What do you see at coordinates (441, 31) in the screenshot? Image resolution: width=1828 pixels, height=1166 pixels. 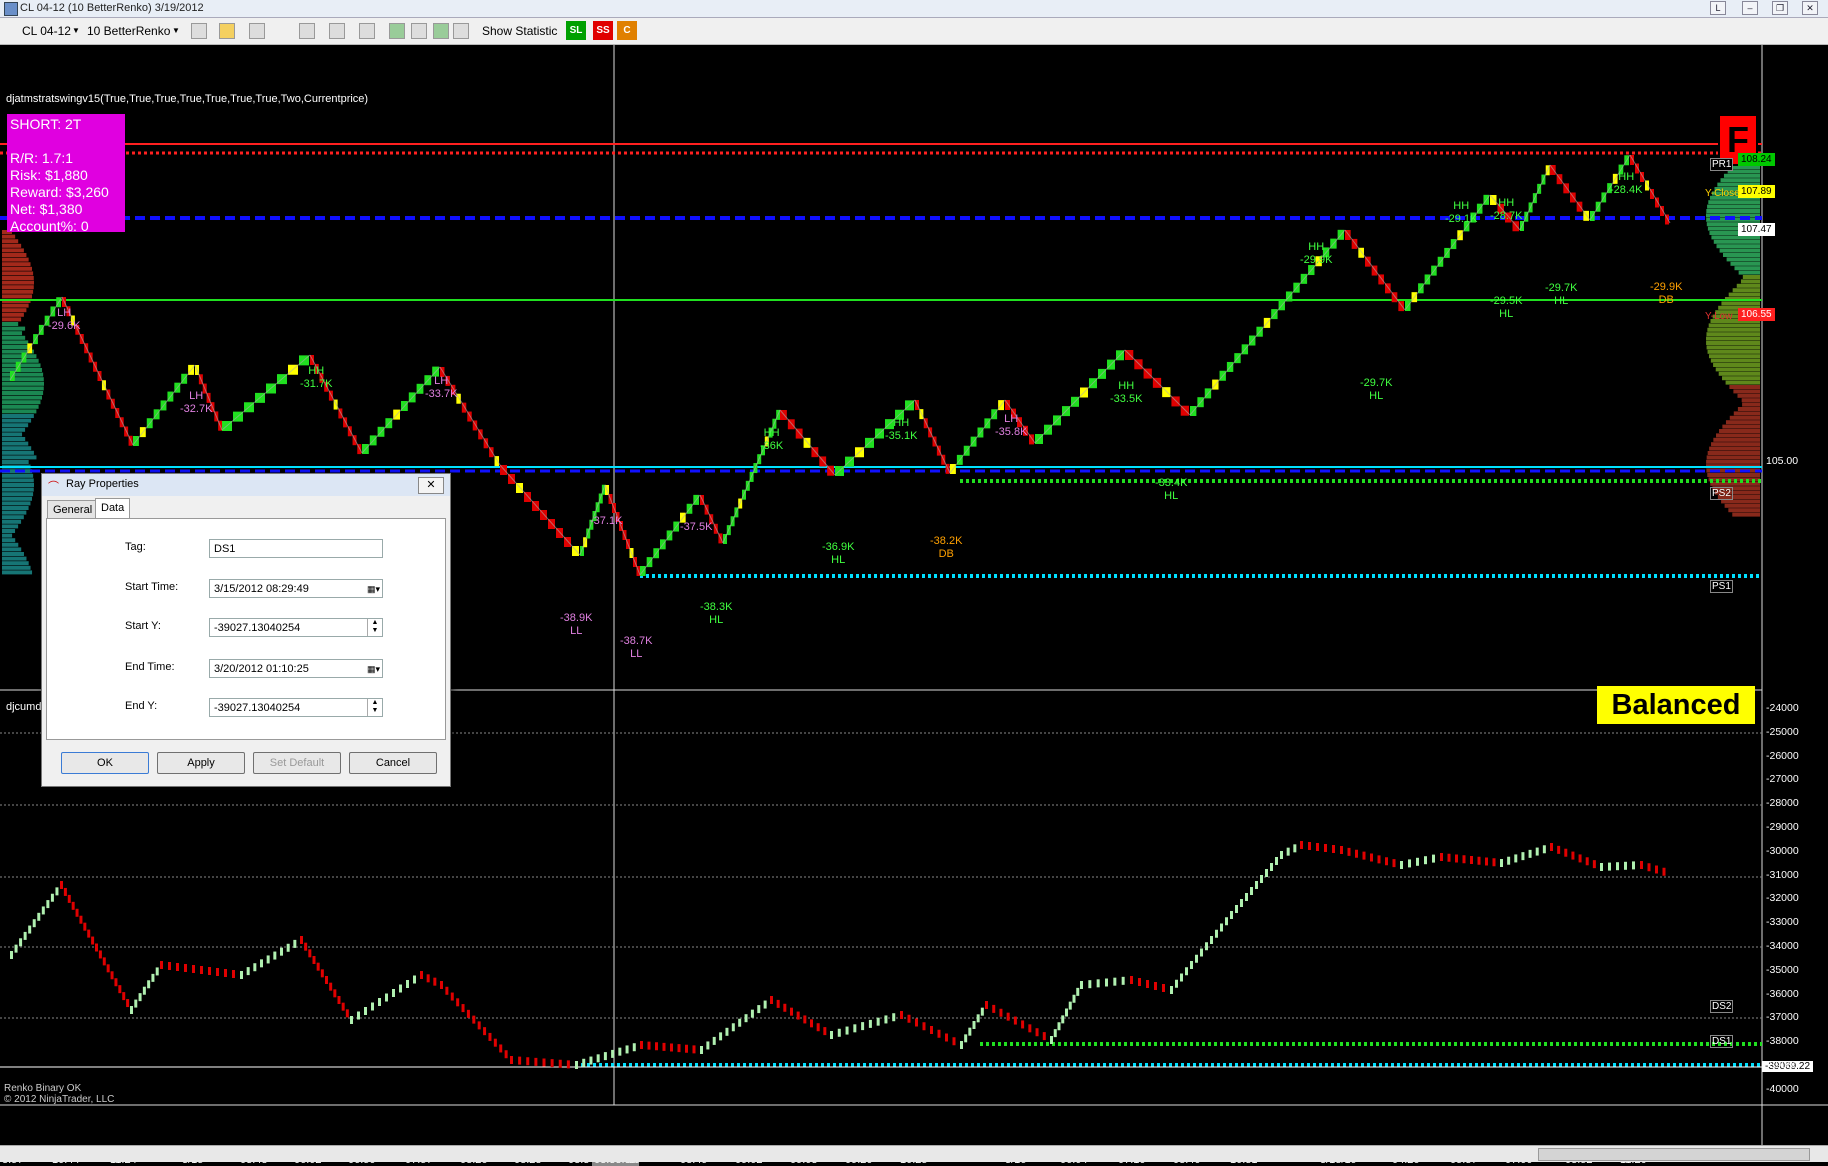 I see `dollar-icon` at bounding box center [441, 31].